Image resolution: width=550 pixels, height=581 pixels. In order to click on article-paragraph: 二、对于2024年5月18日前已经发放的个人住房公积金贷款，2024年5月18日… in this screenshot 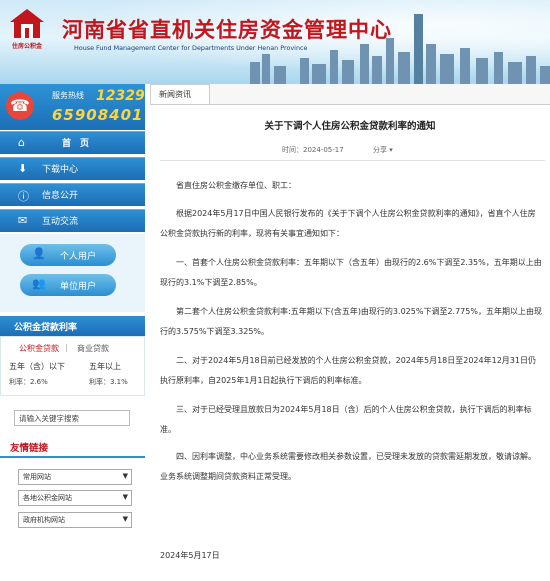, I will do `click(348, 370)`.